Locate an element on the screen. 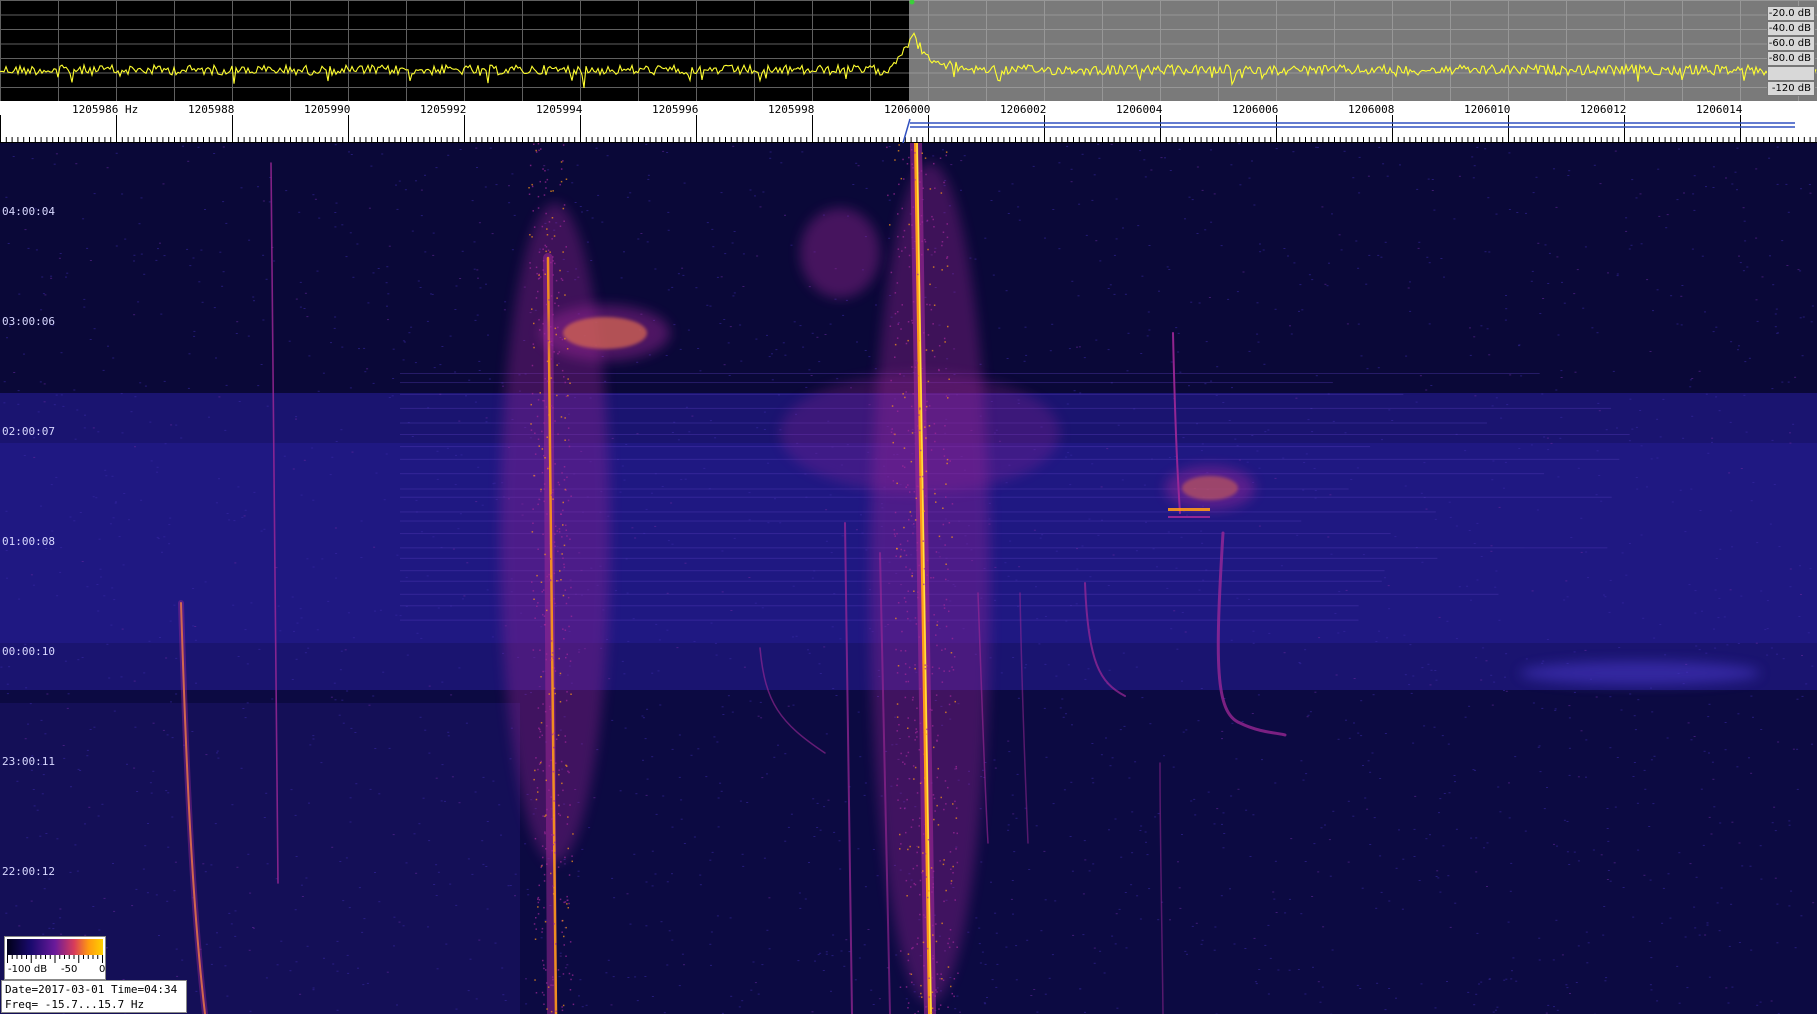  frequency-unit-label: 1205986 Hz is located at coordinates (105, 109).